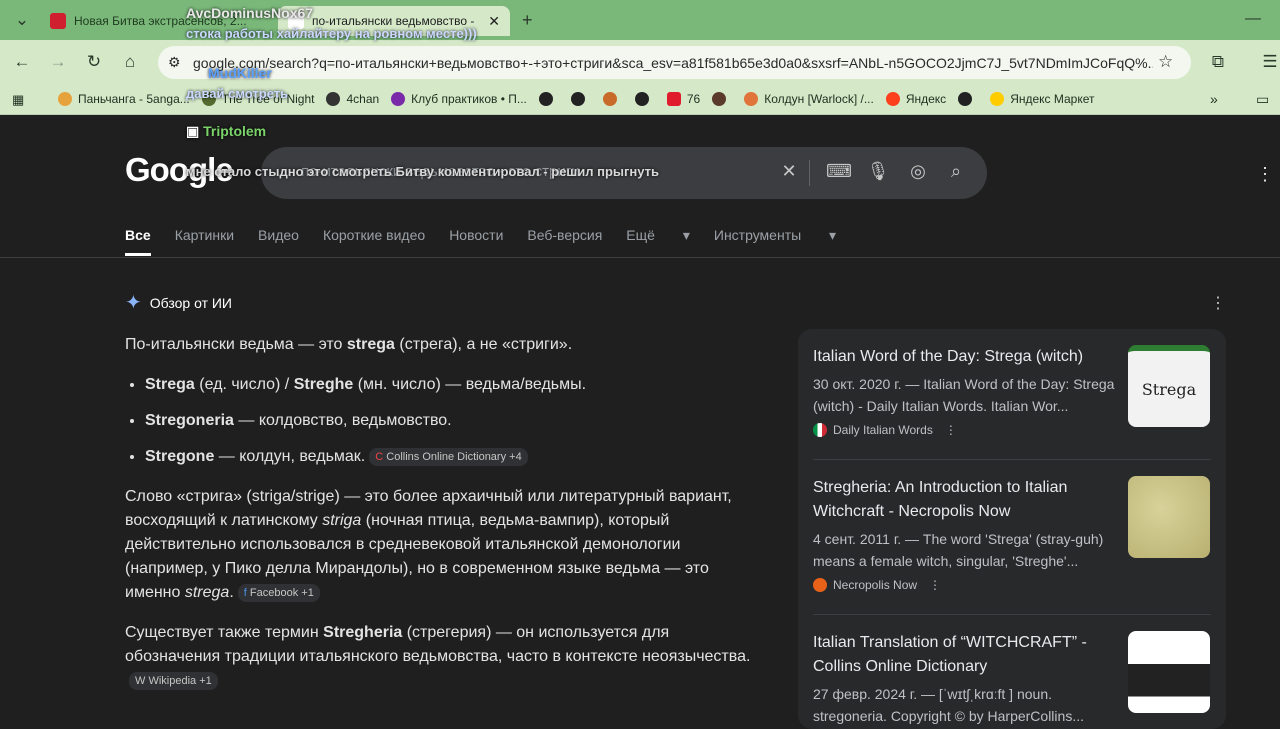  I want to click on tab-all: Все, so click(138, 241).